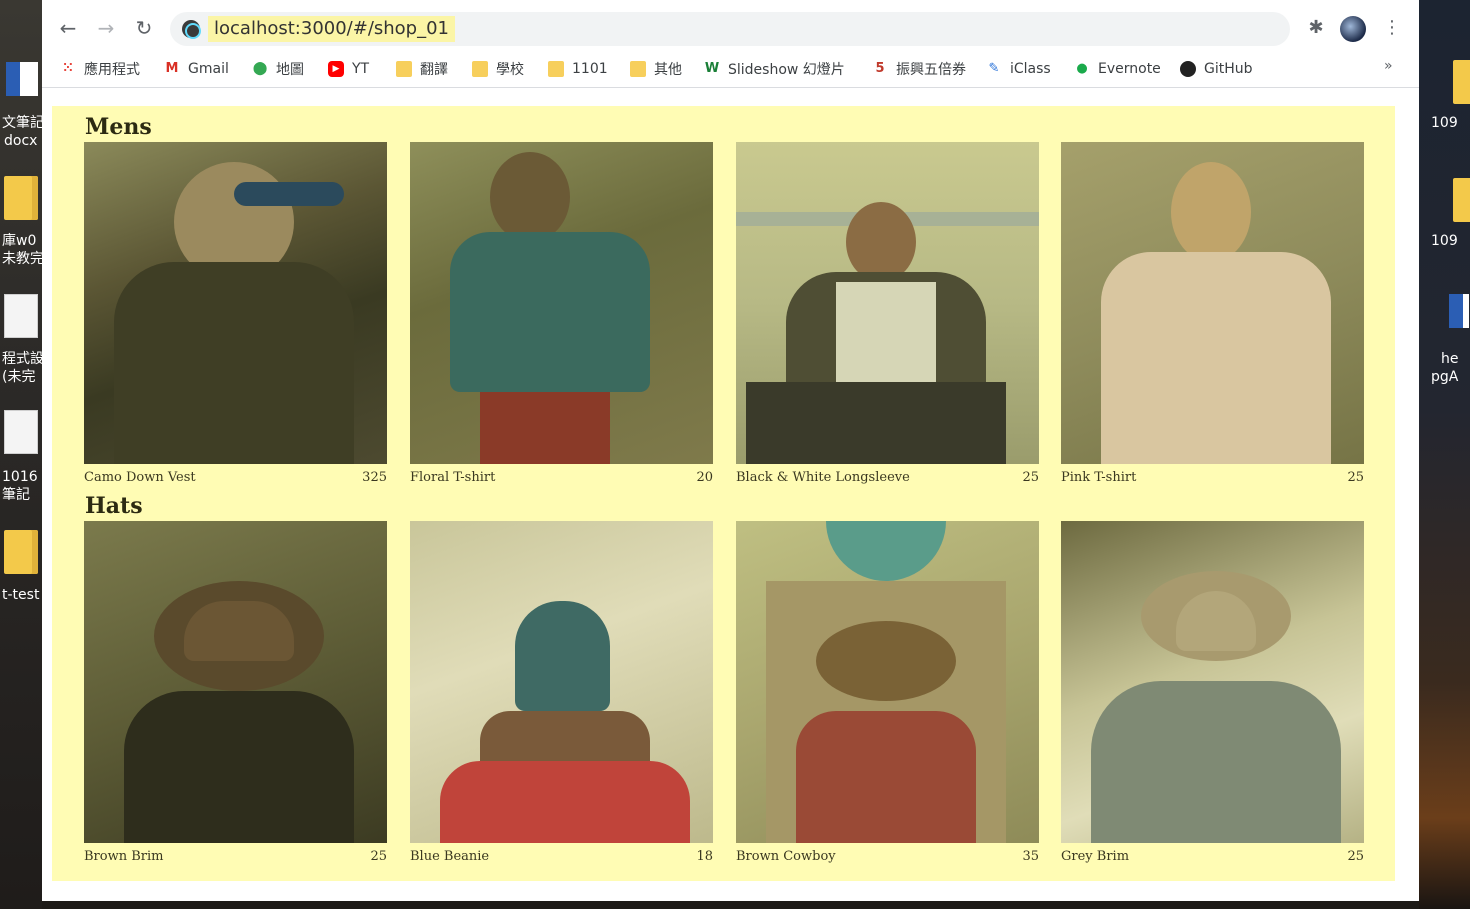 This screenshot has height=909, width=1470. I want to click on bookmark-label: 振興五倍券, so click(931, 70).